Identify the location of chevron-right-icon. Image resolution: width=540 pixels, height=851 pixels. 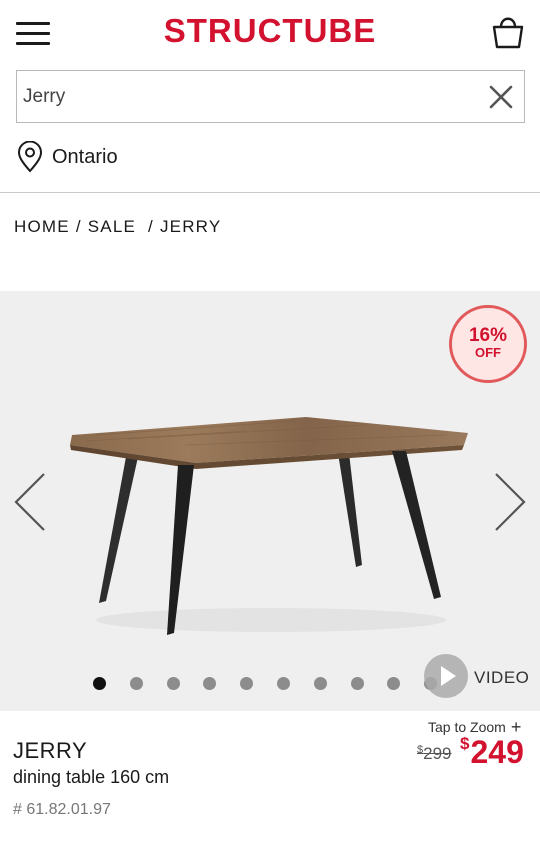
(510, 502).